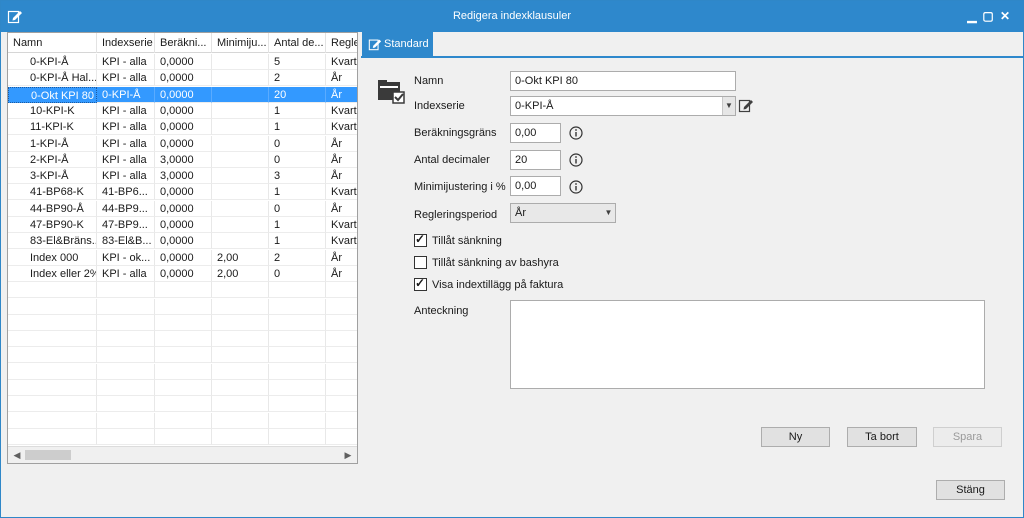  I want to click on tillat-sankning-bashyra-label: Tillåt sänkning av bashyra, so click(495, 263).